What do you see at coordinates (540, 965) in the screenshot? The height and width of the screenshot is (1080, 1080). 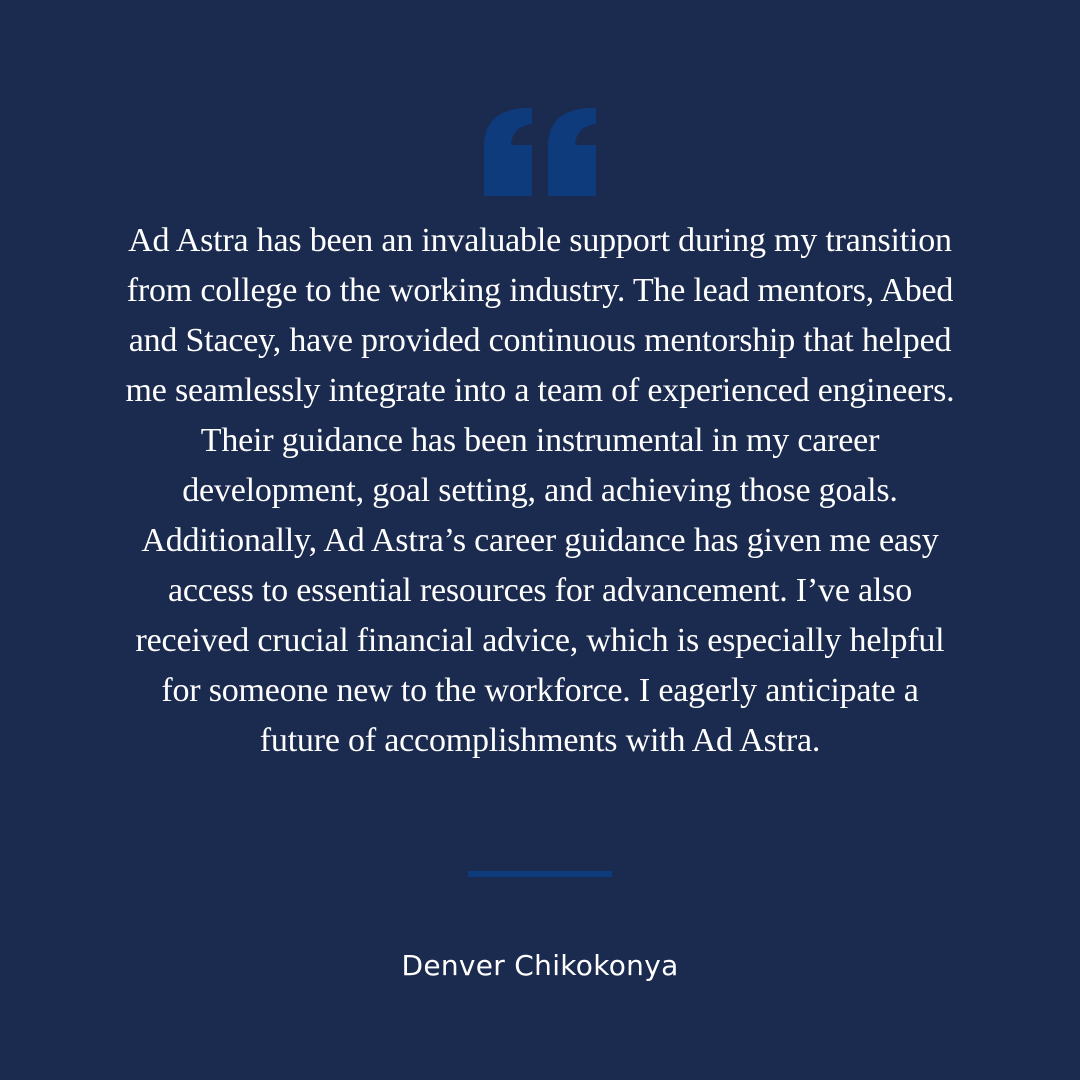 I see `testimonial-author: Denver Chikokonya` at bounding box center [540, 965].